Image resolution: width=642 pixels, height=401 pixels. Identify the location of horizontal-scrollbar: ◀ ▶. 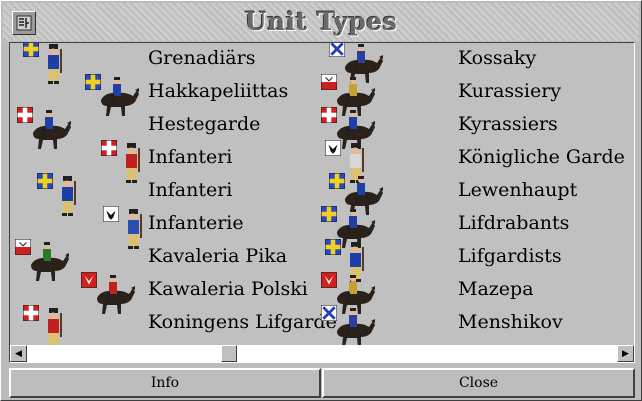
(322, 353).